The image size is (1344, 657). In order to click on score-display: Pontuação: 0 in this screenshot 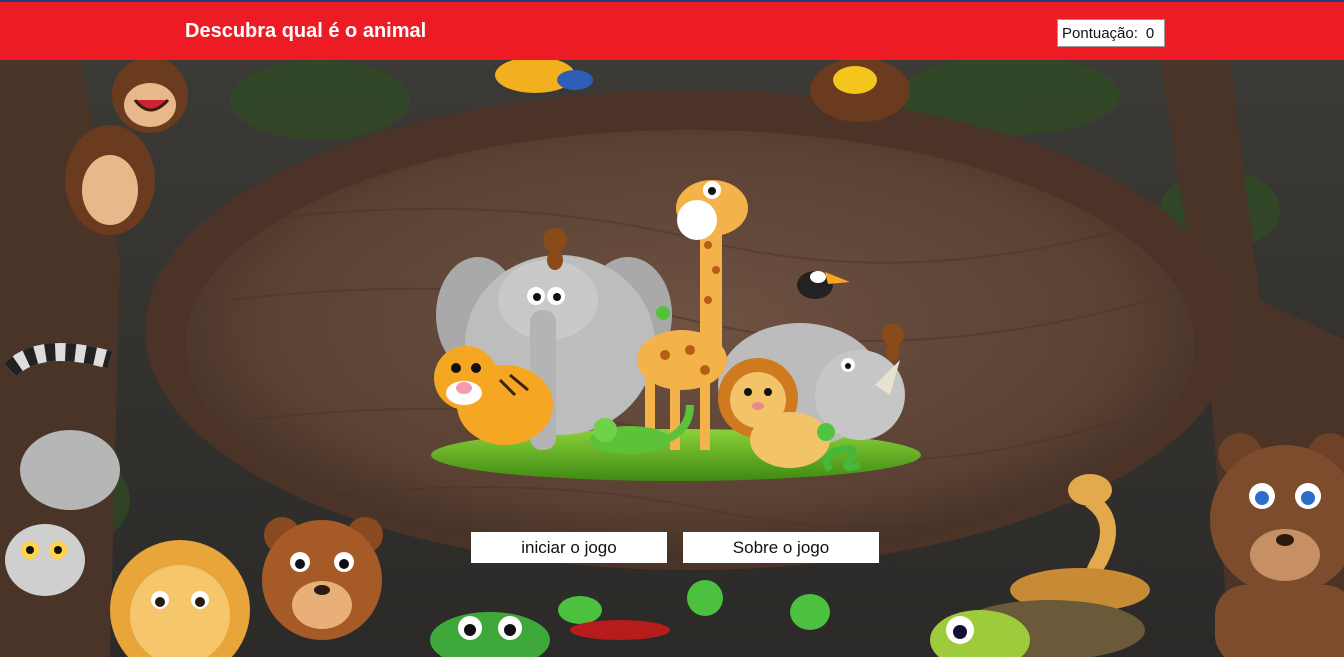, I will do `click(1111, 33)`.